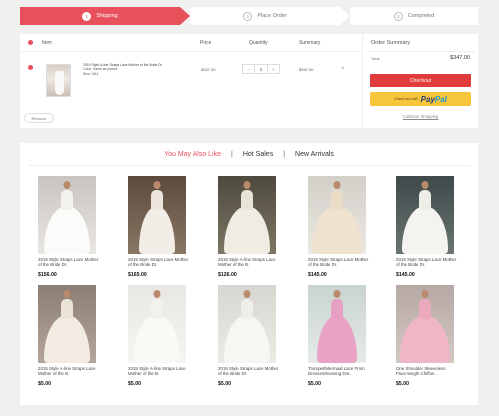 The height and width of the screenshot is (416, 499). I want to click on step-label: Place Order, so click(272, 16).